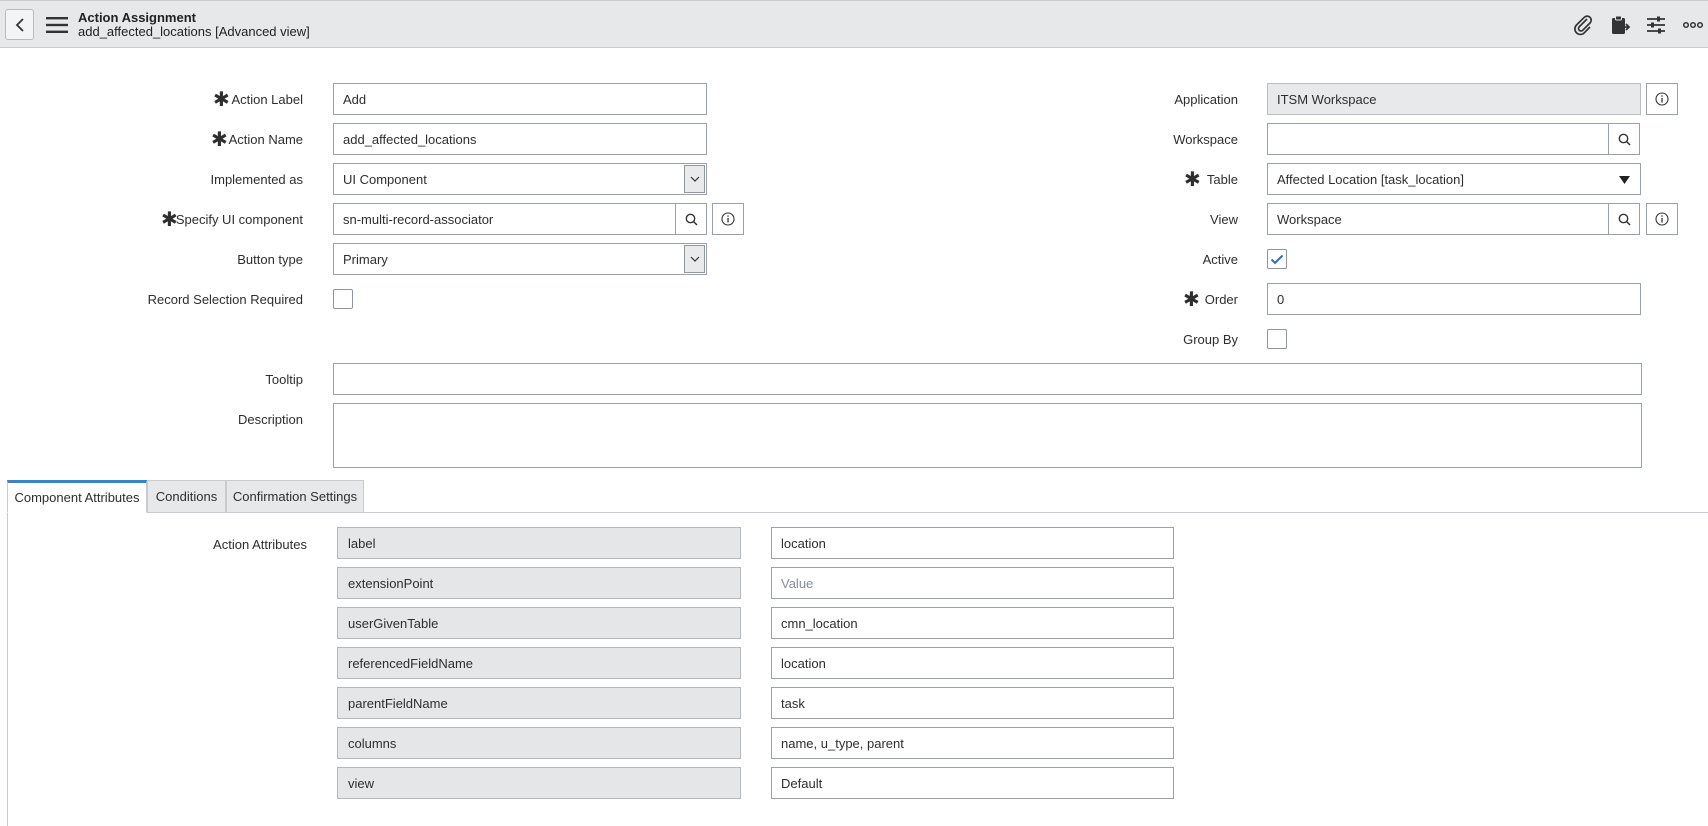 The image size is (1708, 826). Describe the element at coordinates (137, 17) in the screenshot. I see `page-title: Action Assignment` at that location.